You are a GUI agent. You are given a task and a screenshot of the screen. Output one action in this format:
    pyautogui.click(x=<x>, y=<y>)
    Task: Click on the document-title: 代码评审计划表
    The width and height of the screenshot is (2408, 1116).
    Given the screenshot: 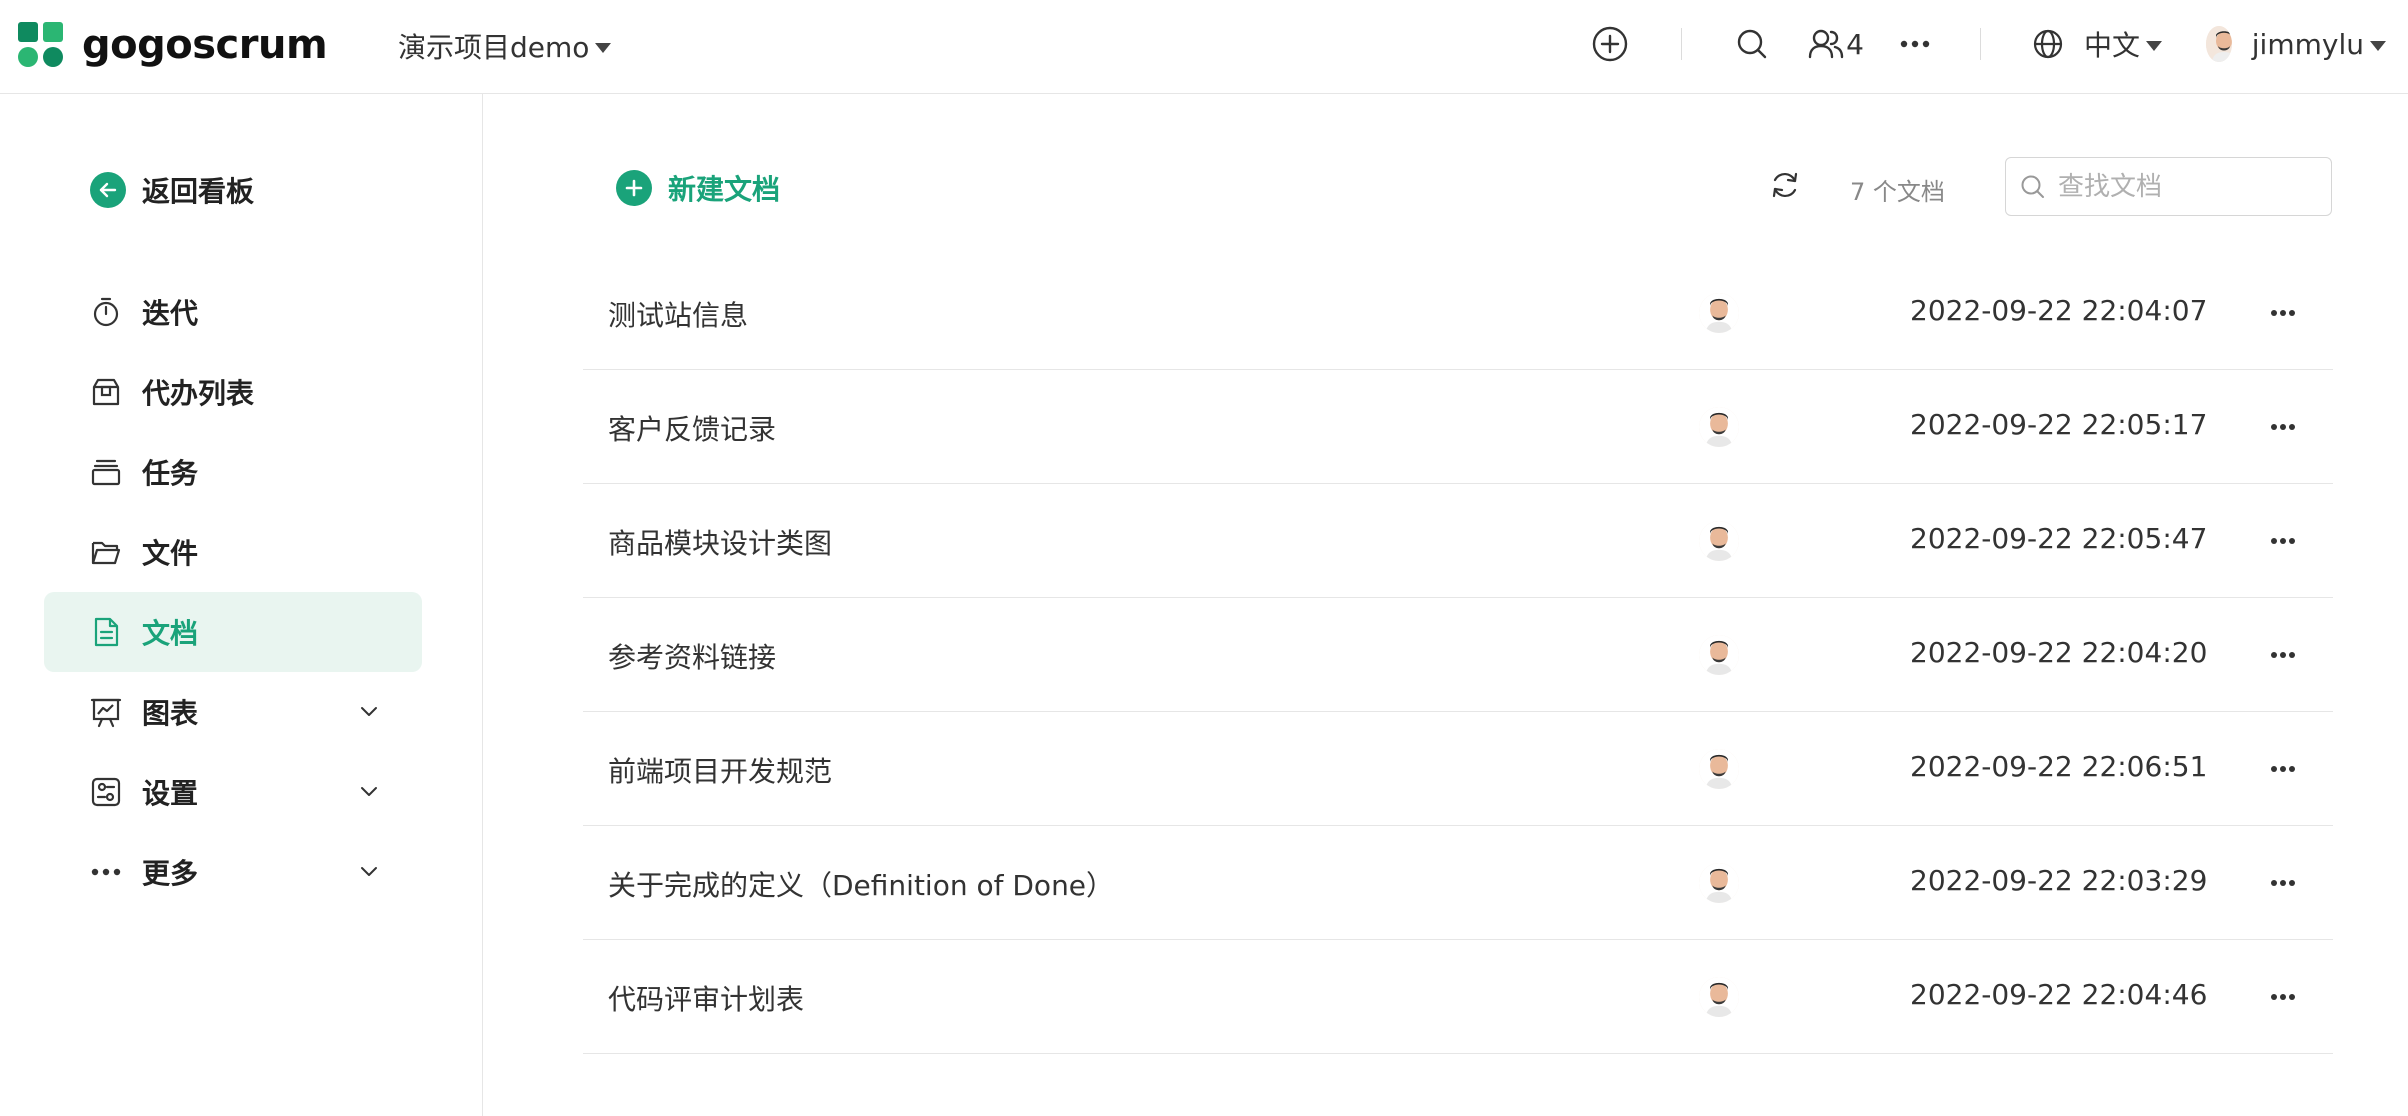 What is the action you would take?
    pyautogui.click(x=706, y=999)
    